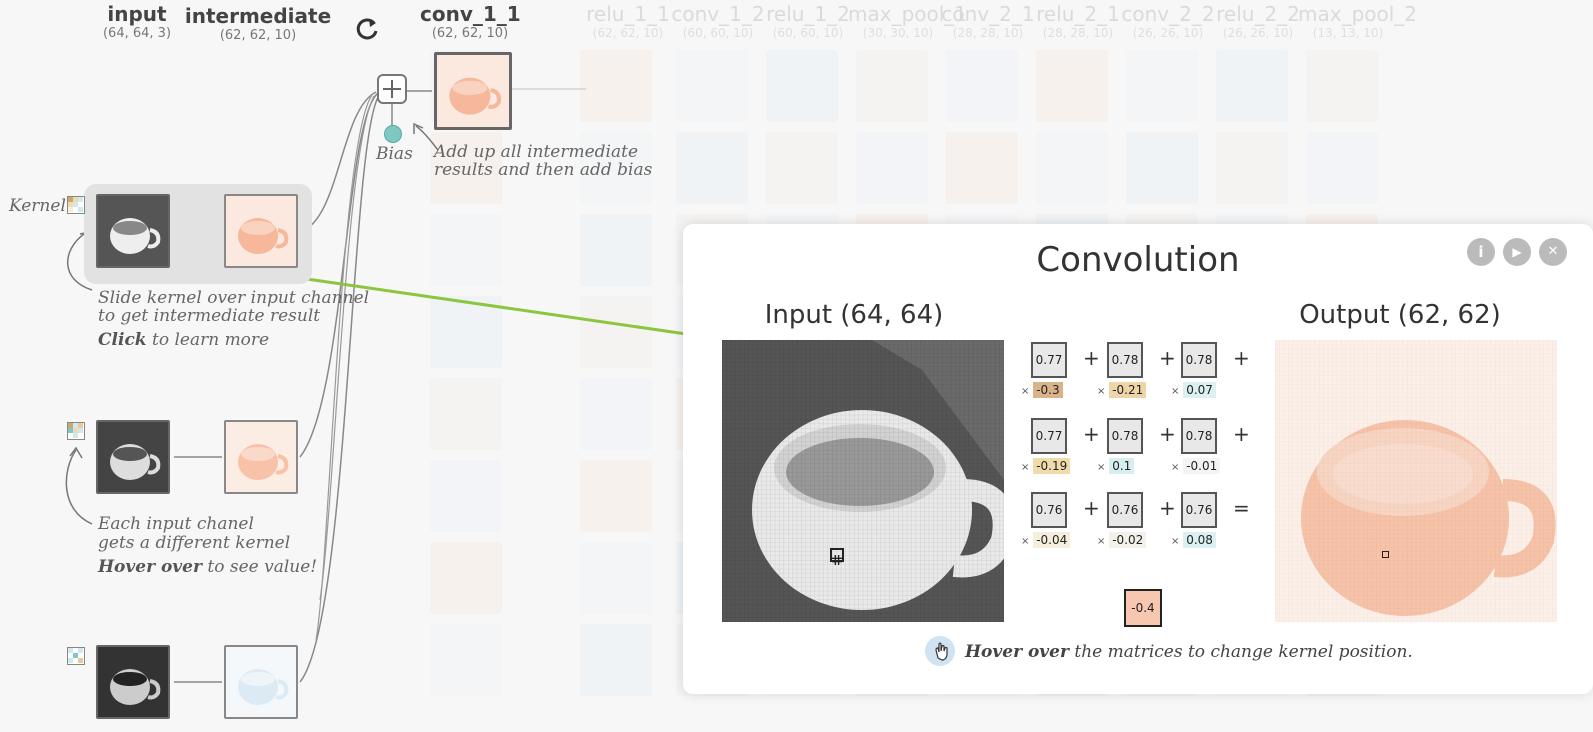 This screenshot has width=1593, height=732. Describe the element at coordinates (122, 340) in the screenshot. I see `slide-note-bold: Click` at that location.